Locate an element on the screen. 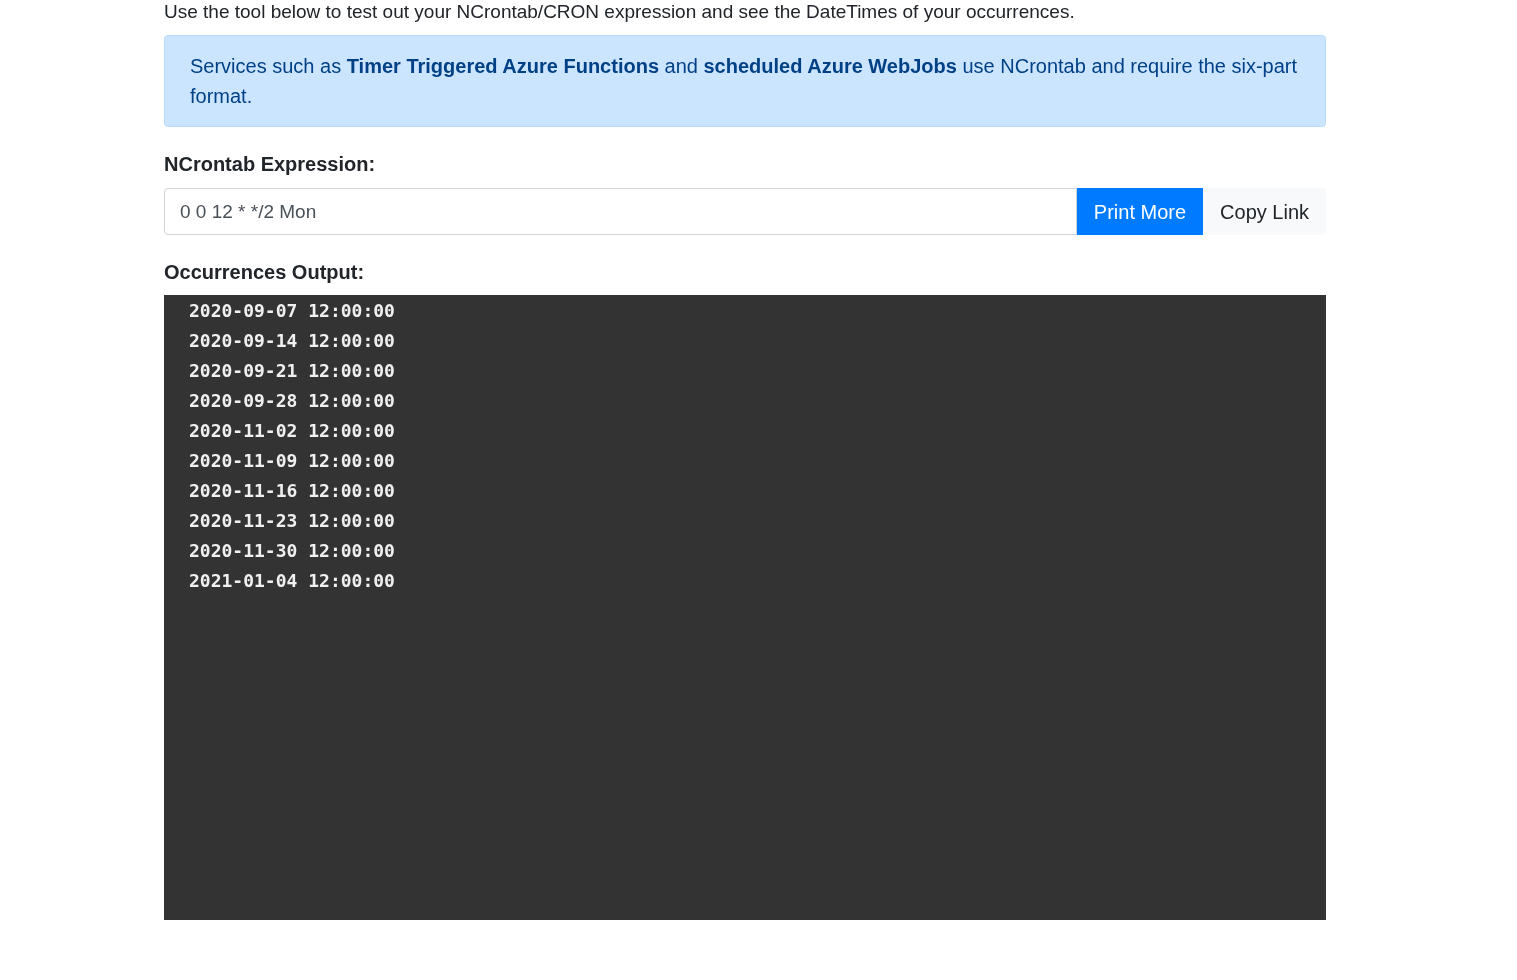 The height and width of the screenshot is (980, 1517). occurrence-line: 2020-11-16 12:00:00 is located at coordinates (292, 491).